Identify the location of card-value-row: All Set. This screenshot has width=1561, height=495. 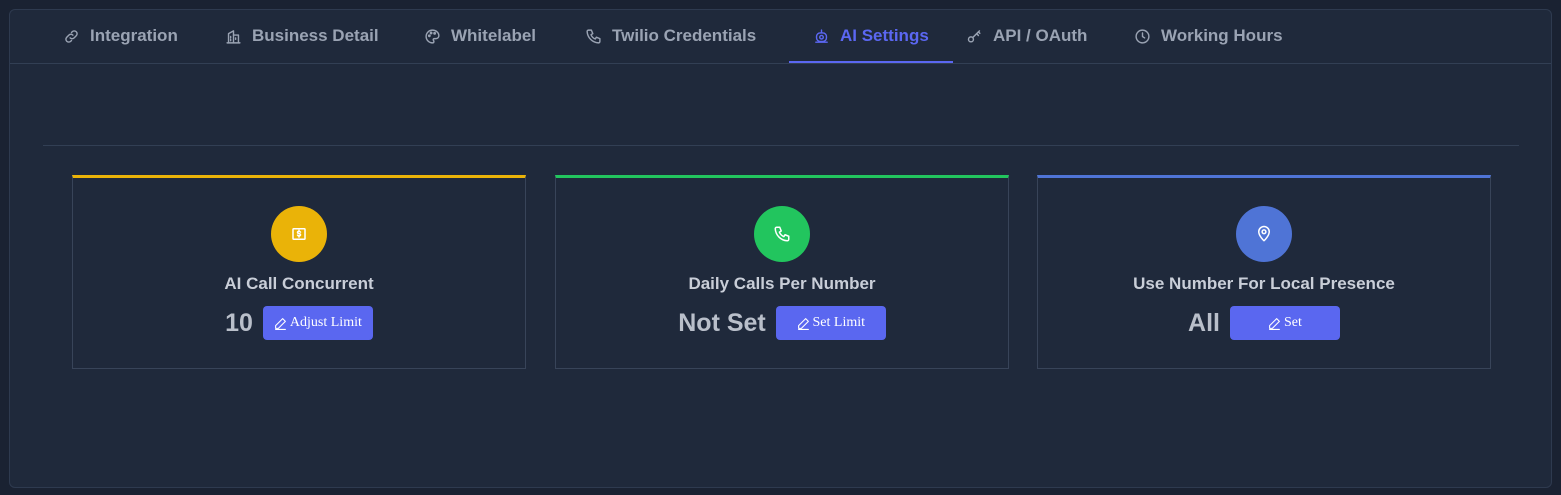
(1264, 323).